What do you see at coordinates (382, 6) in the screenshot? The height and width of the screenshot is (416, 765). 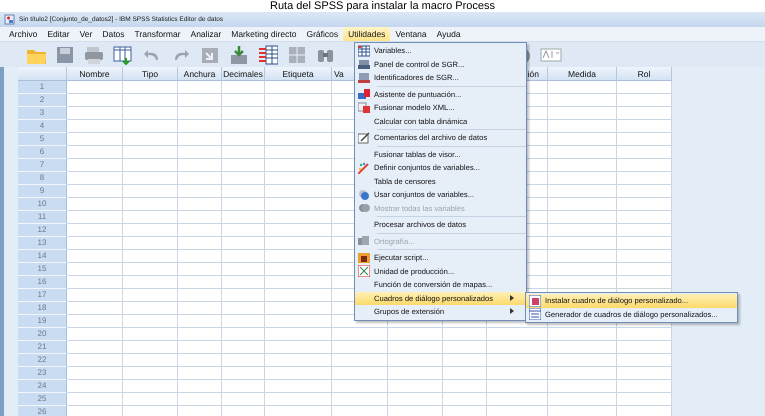 I see `caption-text: Ruta del SPSS para instalar la macro Process` at bounding box center [382, 6].